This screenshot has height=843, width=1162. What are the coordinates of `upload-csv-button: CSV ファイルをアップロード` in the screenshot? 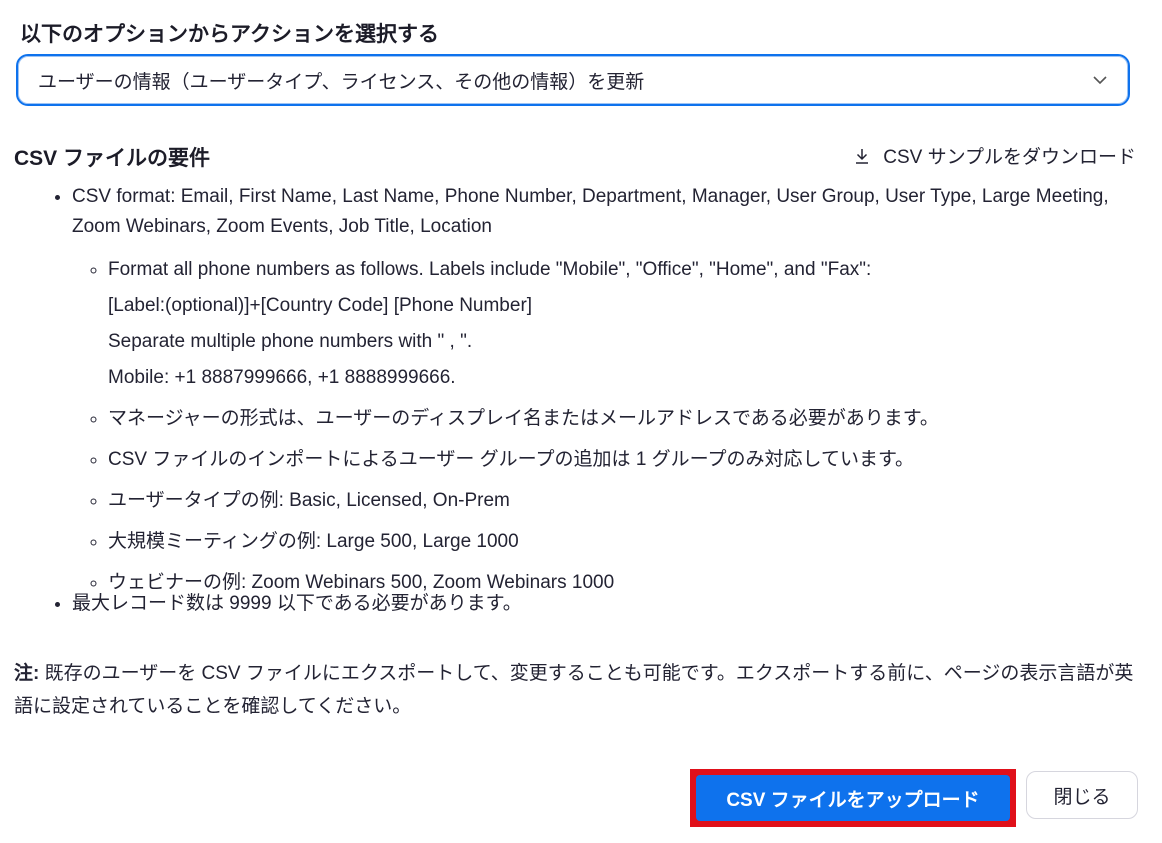 It's located at (853, 798).